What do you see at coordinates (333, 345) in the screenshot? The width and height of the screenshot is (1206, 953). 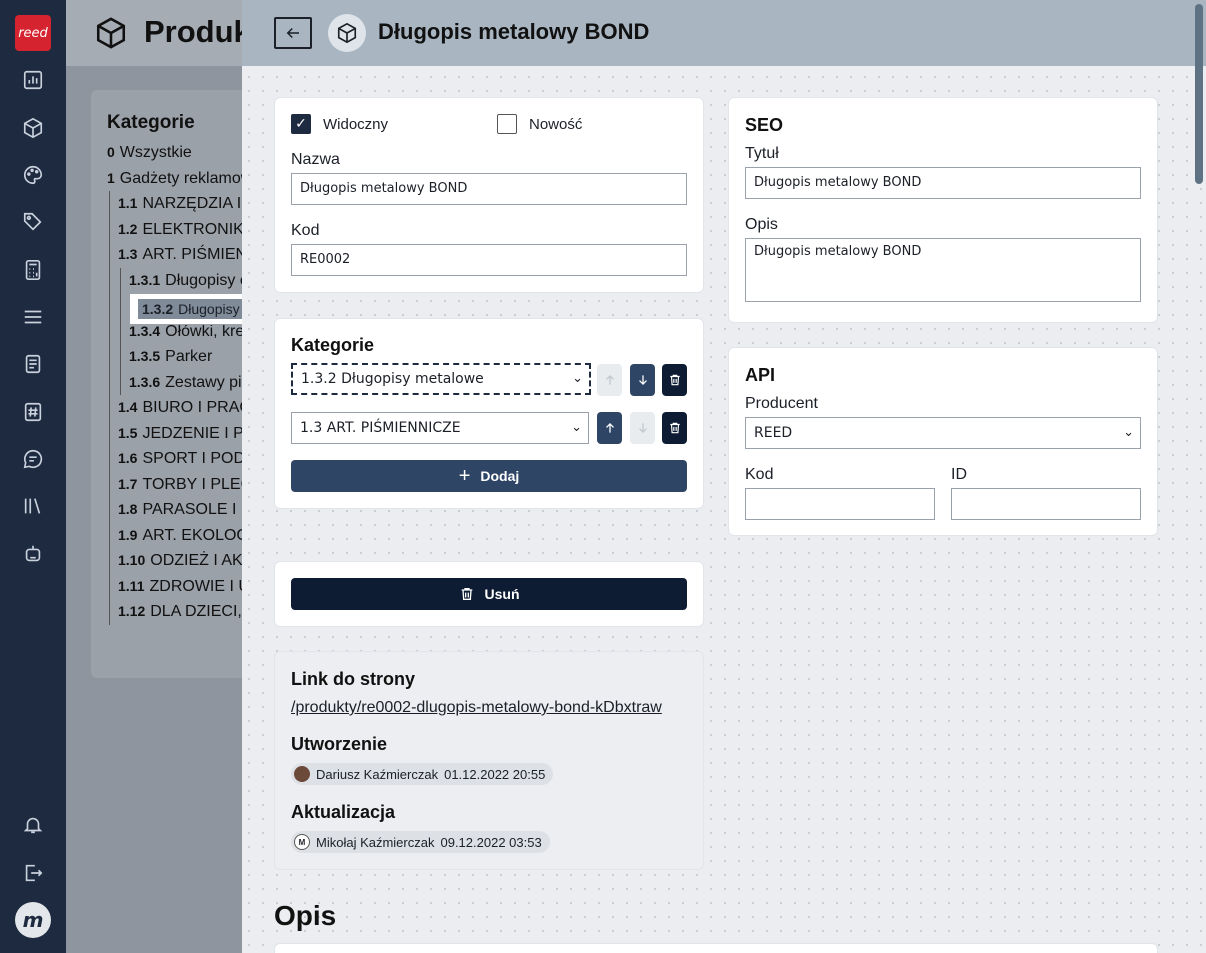 I see `categories-card-title: Kategorie` at bounding box center [333, 345].